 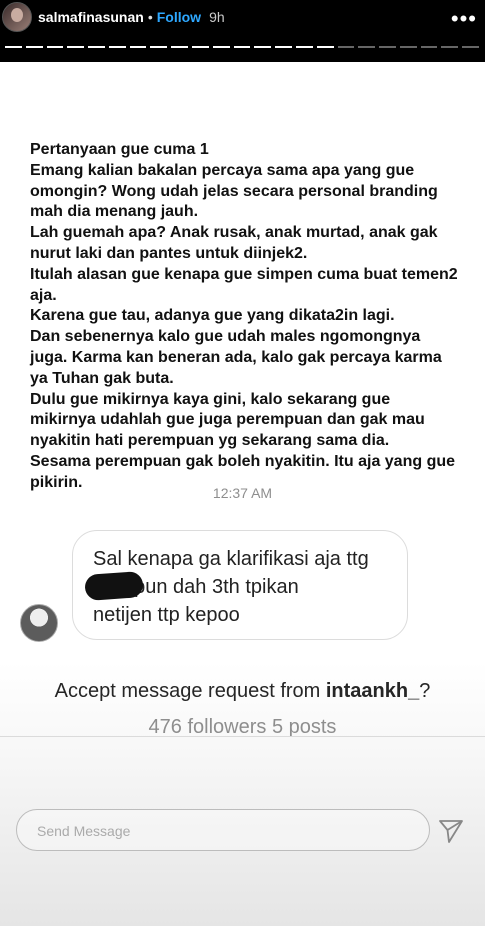 I want to click on request-prefix: Accept message request from, so click(x=190, y=691).